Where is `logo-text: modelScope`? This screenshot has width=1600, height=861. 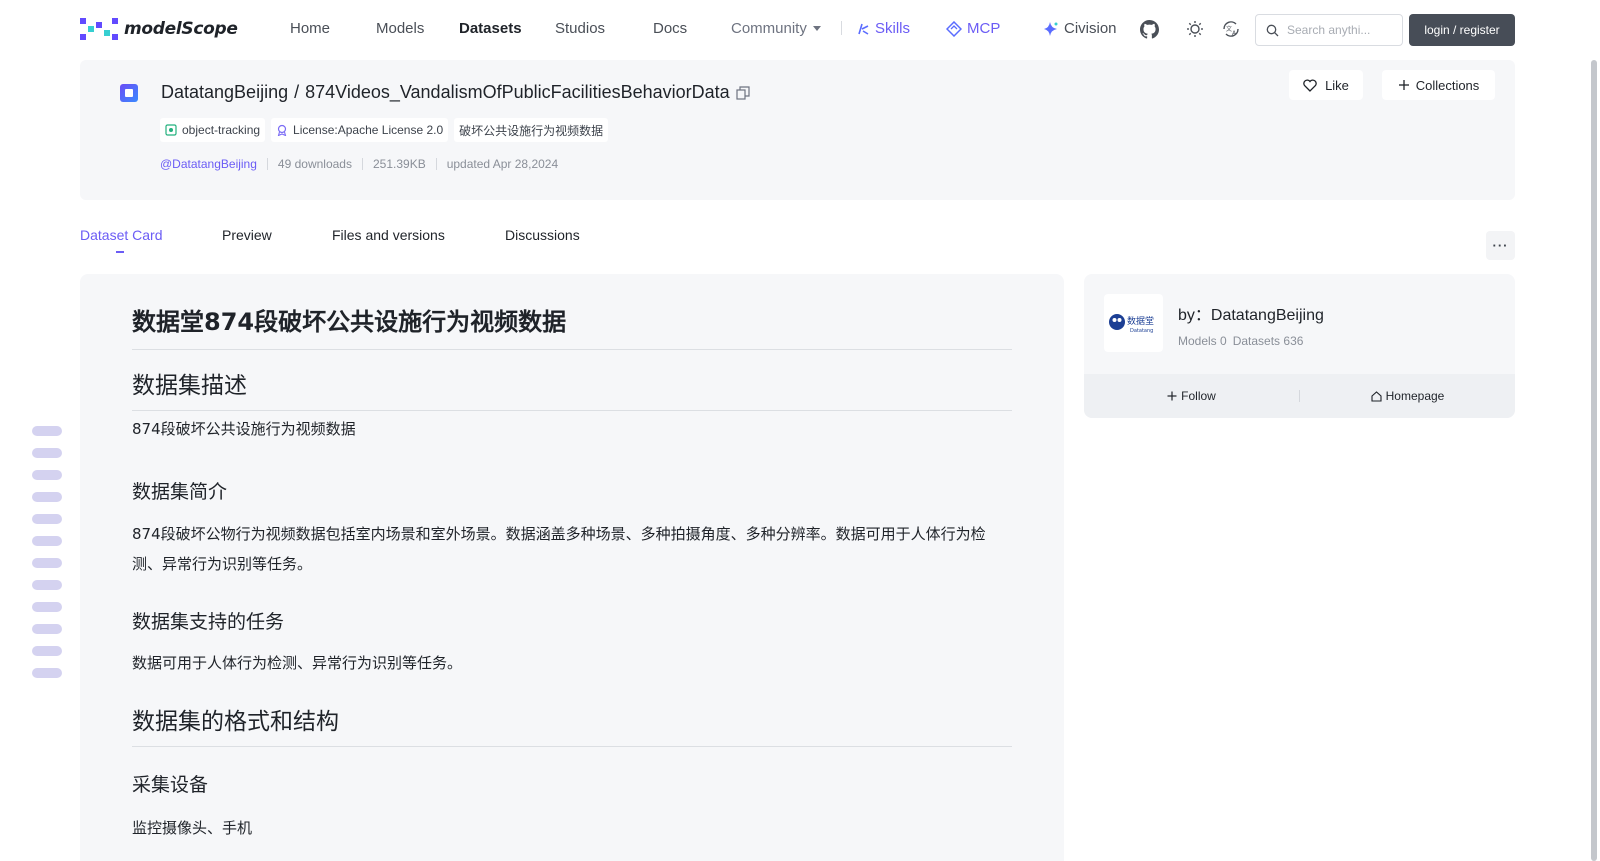 logo-text: modelScope is located at coordinates (181, 29).